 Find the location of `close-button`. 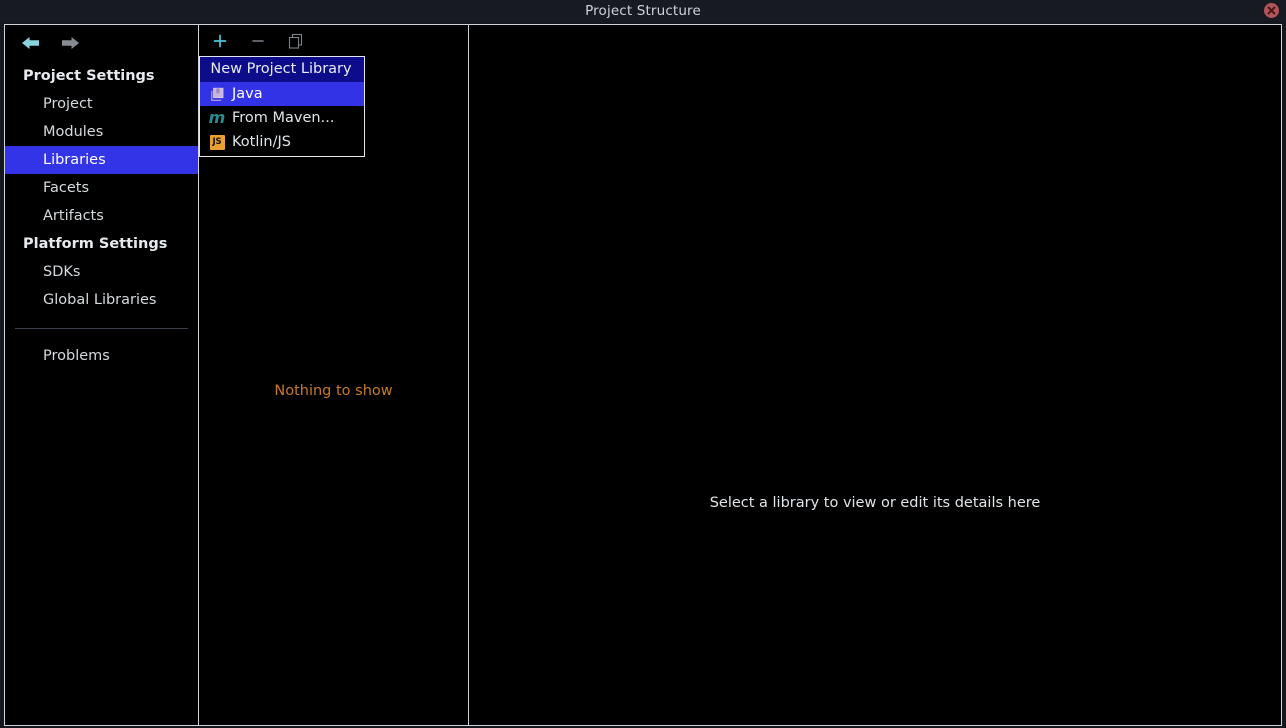

close-button is located at coordinates (1271, 10).